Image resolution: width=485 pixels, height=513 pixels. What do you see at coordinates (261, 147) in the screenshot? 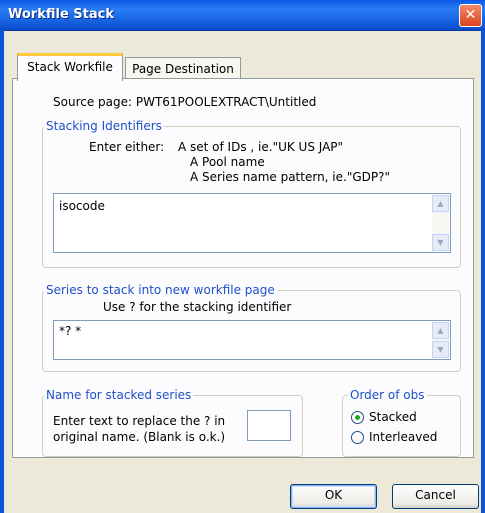
I see `option-ids-text: A set of IDs , ie."UK US JAP"` at bounding box center [261, 147].